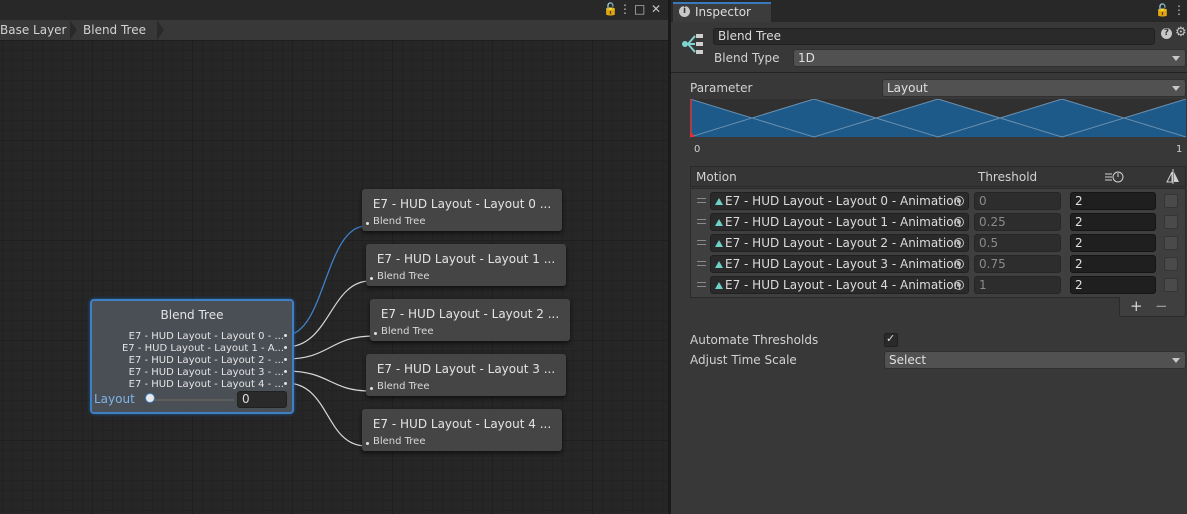 Image resolution: width=1187 pixels, height=514 pixels. What do you see at coordinates (1136, 306) in the screenshot?
I see `add-motion-button: +` at bounding box center [1136, 306].